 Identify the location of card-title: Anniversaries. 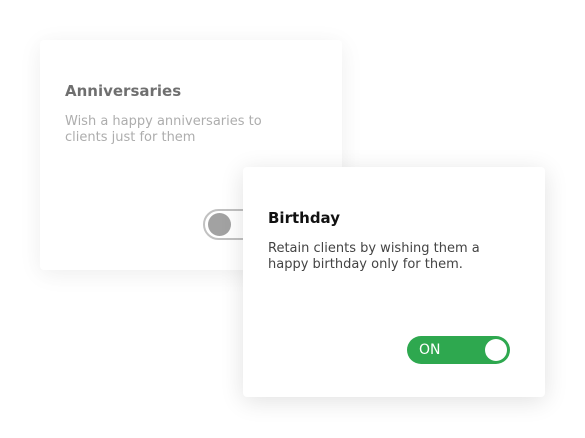
(123, 91).